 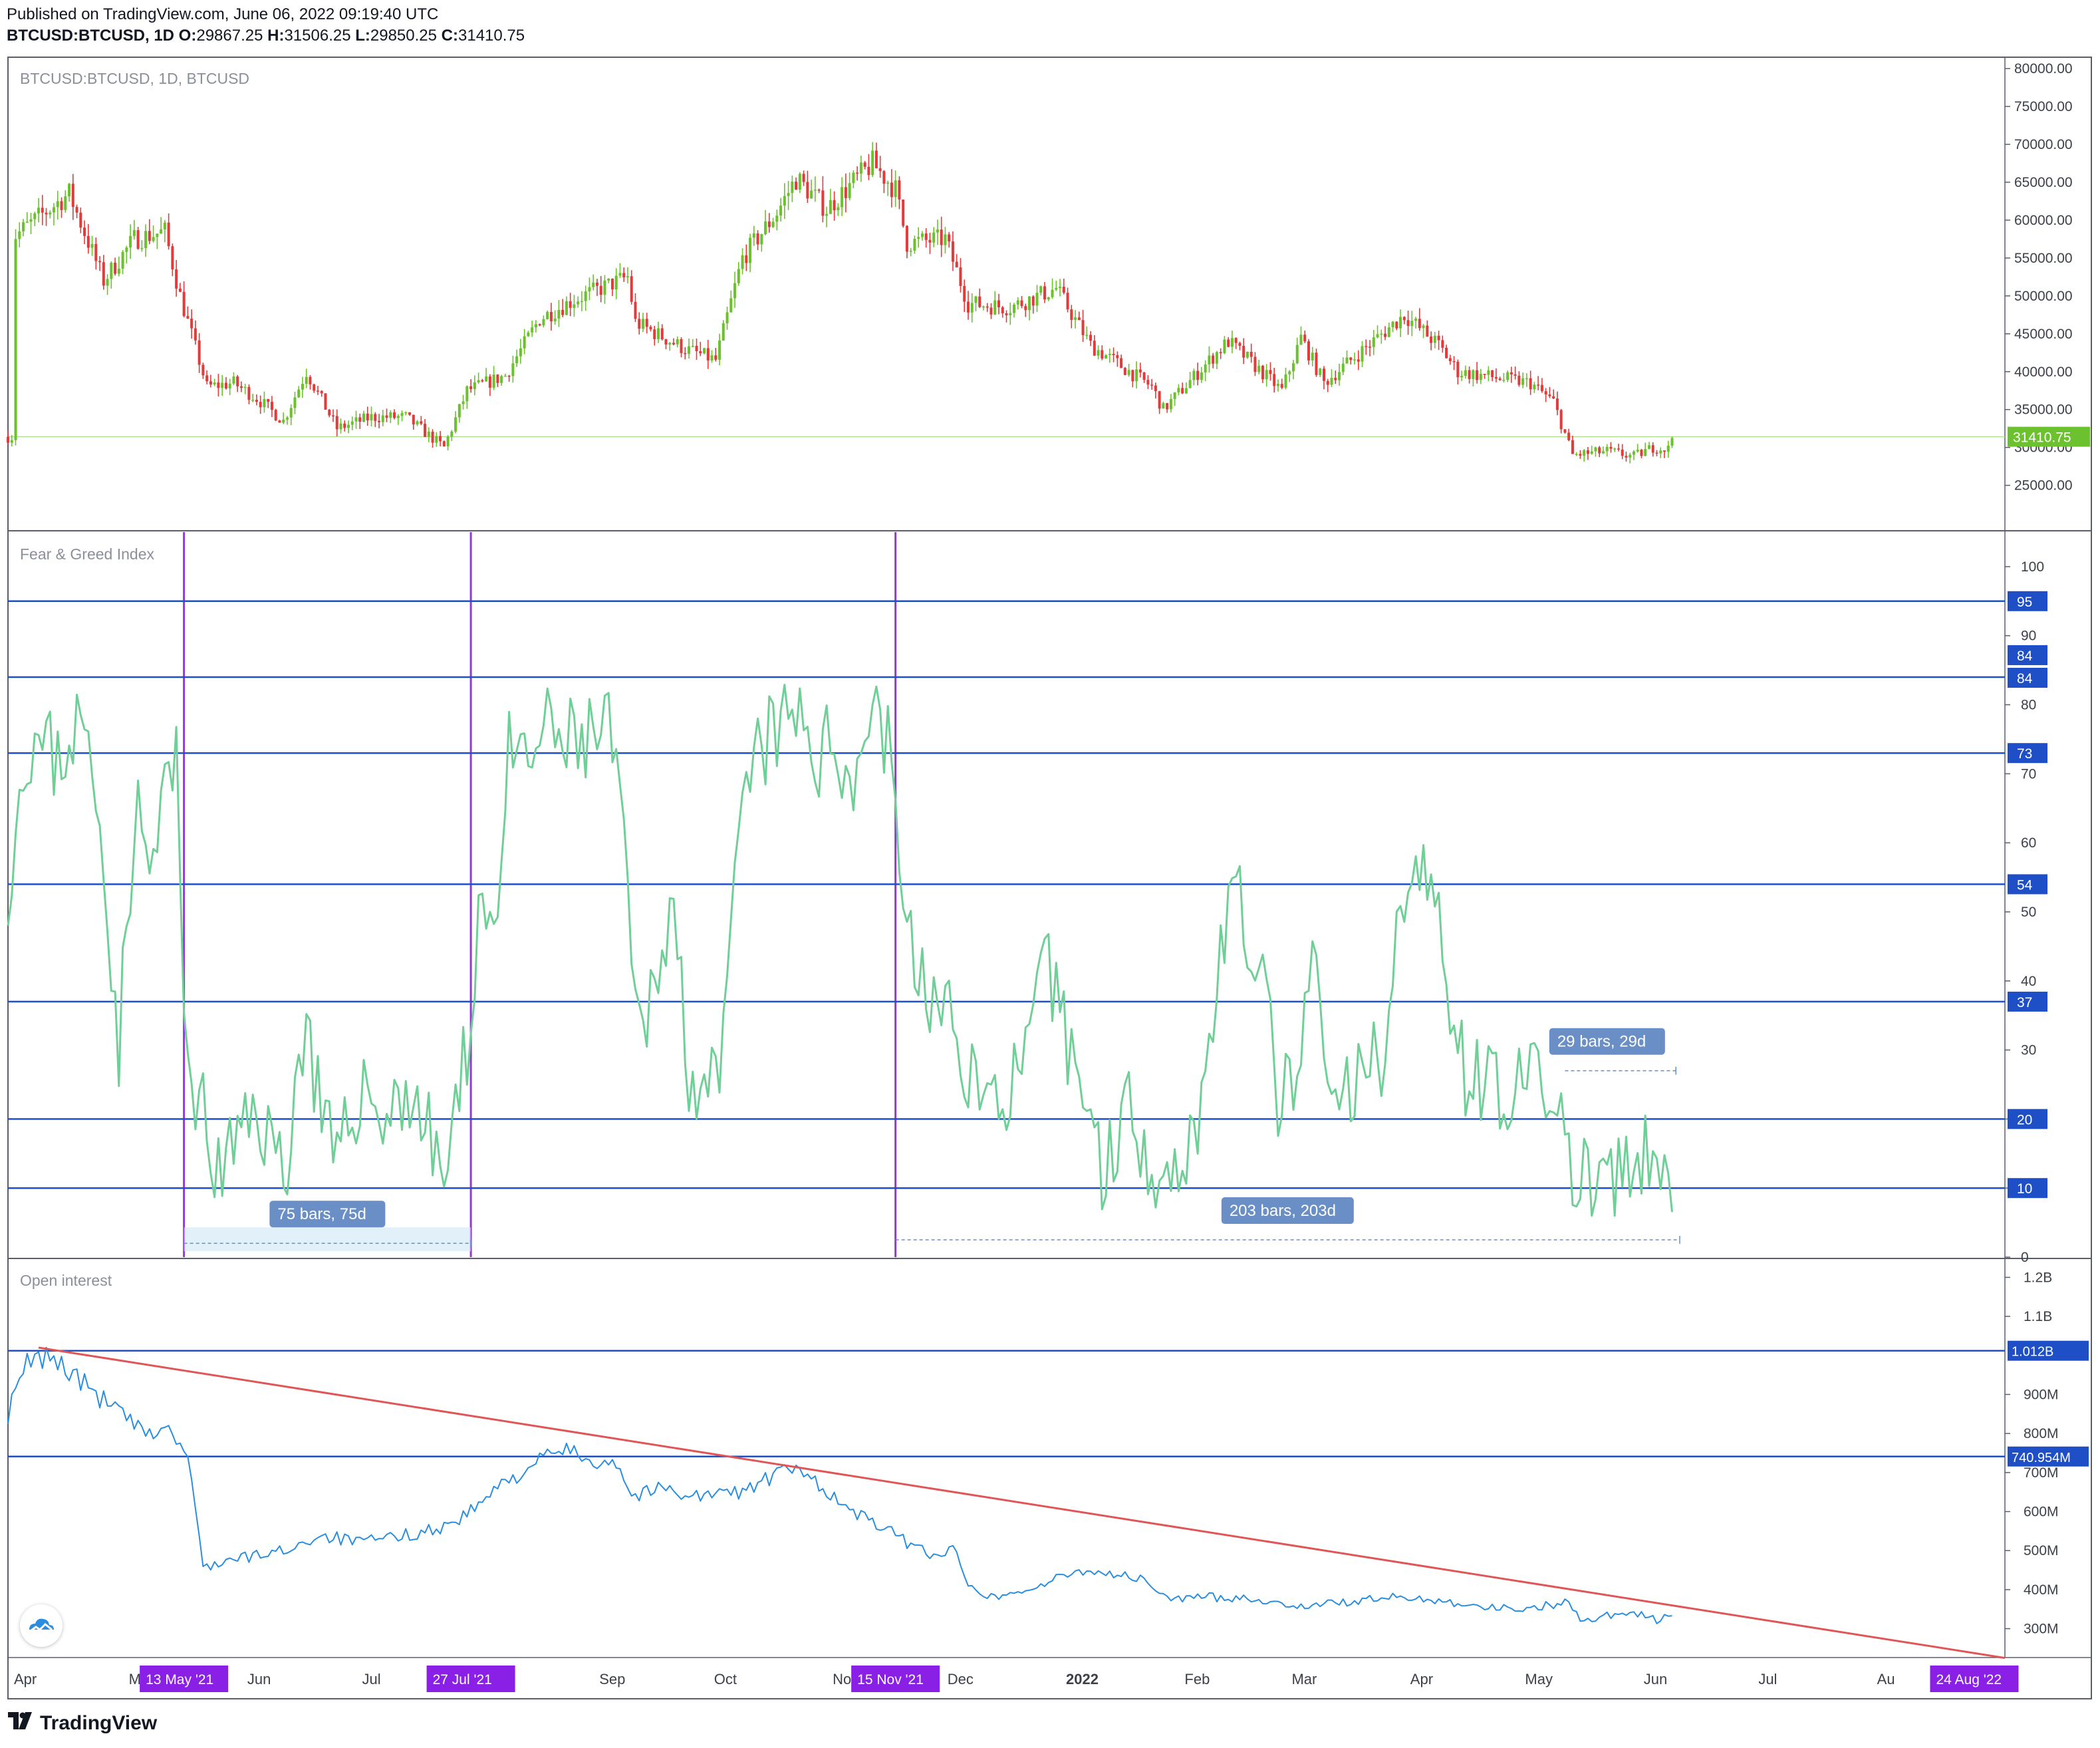 What do you see at coordinates (2043, 182) in the screenshot?
I see `price-tick-label: 65000.00` at bounding box center [2043, 182].